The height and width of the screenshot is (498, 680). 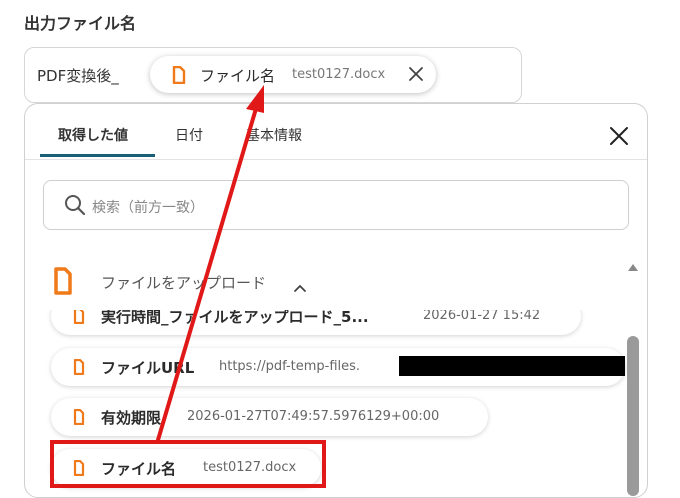 What do you see at coordinates (188, 464) in the screenshot?
I see `annotation-highlight-box` at bounding box center [188, 464].